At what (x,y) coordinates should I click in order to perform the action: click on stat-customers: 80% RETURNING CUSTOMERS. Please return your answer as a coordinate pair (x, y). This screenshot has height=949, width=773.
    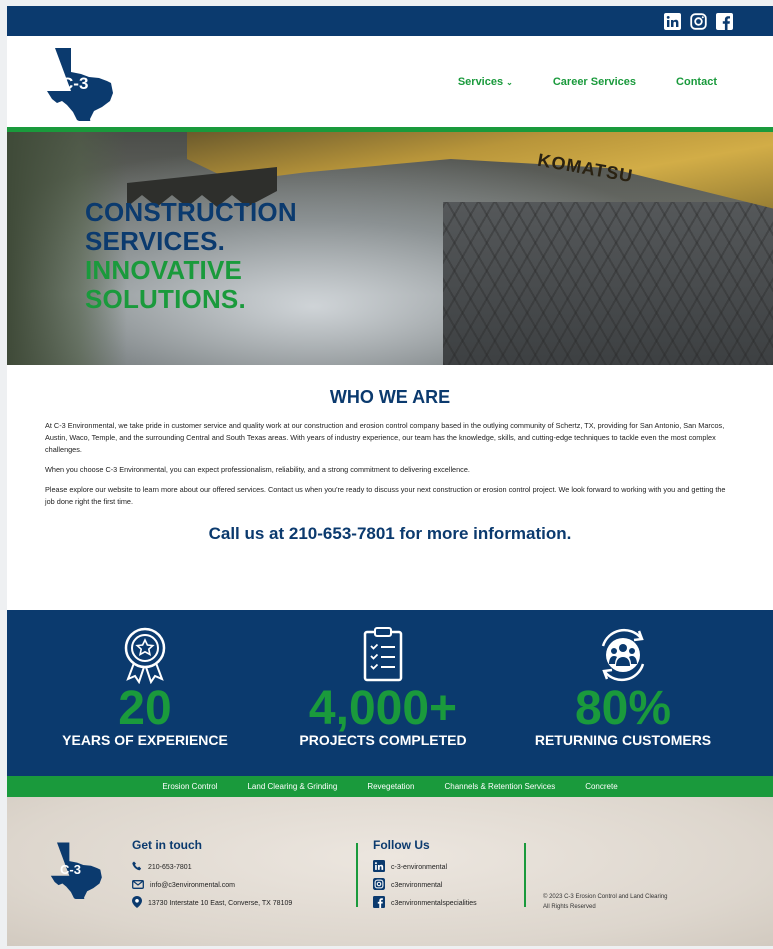
    Looking at the image, I should click on (623, 686).